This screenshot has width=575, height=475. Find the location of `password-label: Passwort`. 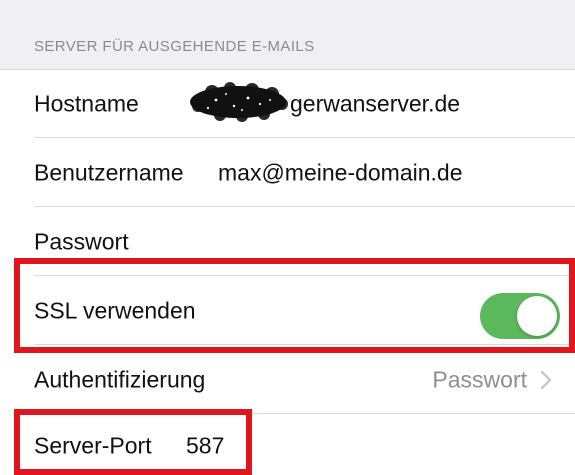

password-label: Passwort is located at coordinates (81, 241).